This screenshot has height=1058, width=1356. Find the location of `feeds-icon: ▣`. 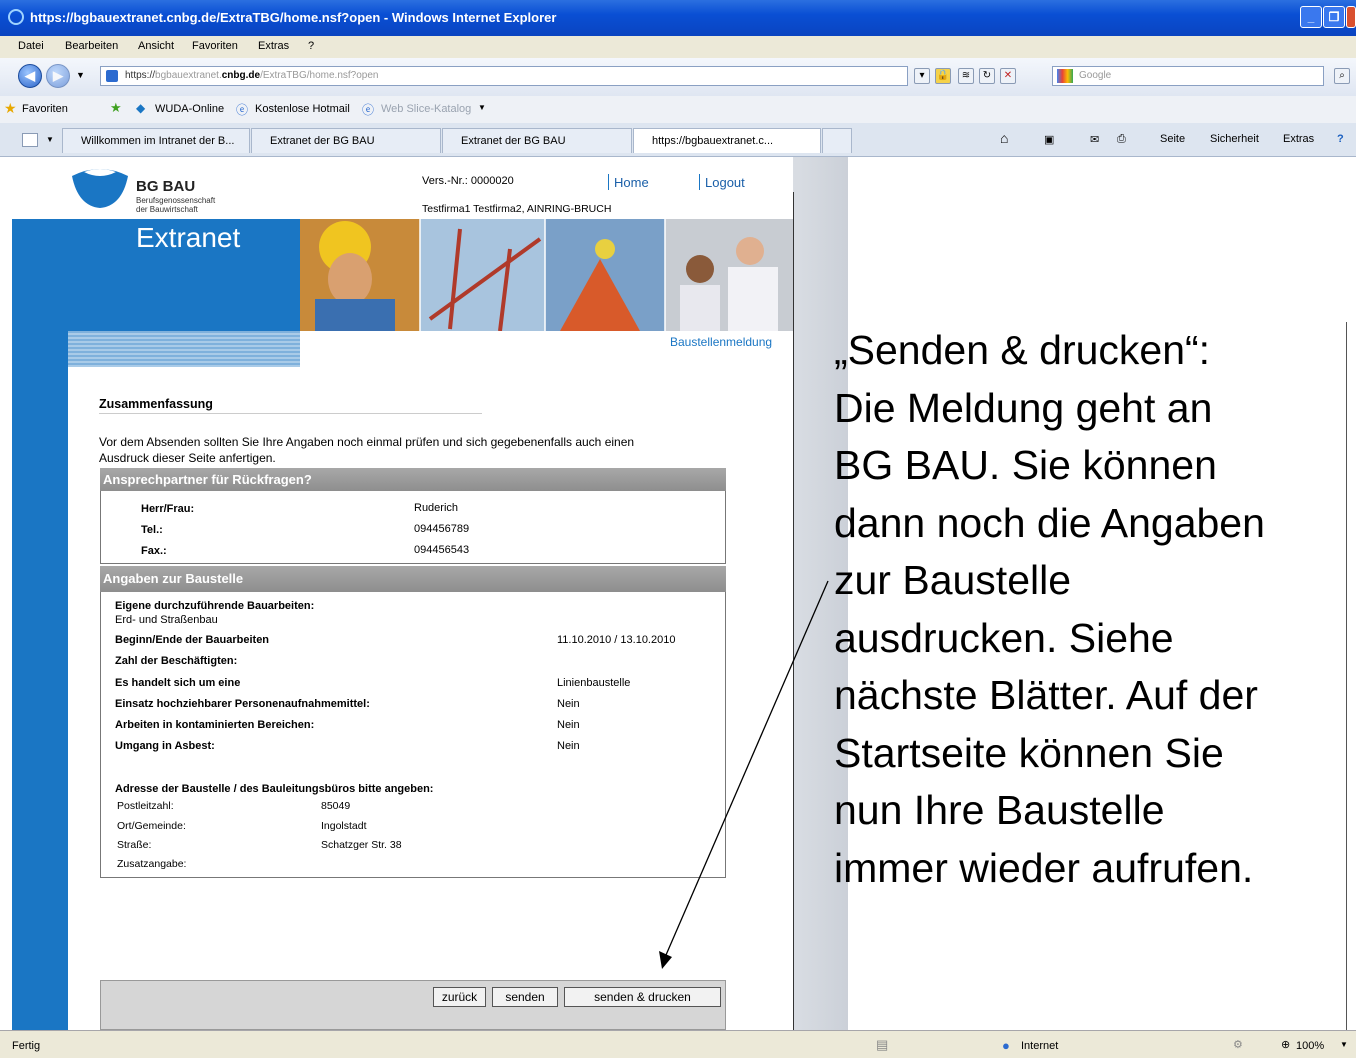

feeds-icon: ▣ is located at coordinates (1049, 139).